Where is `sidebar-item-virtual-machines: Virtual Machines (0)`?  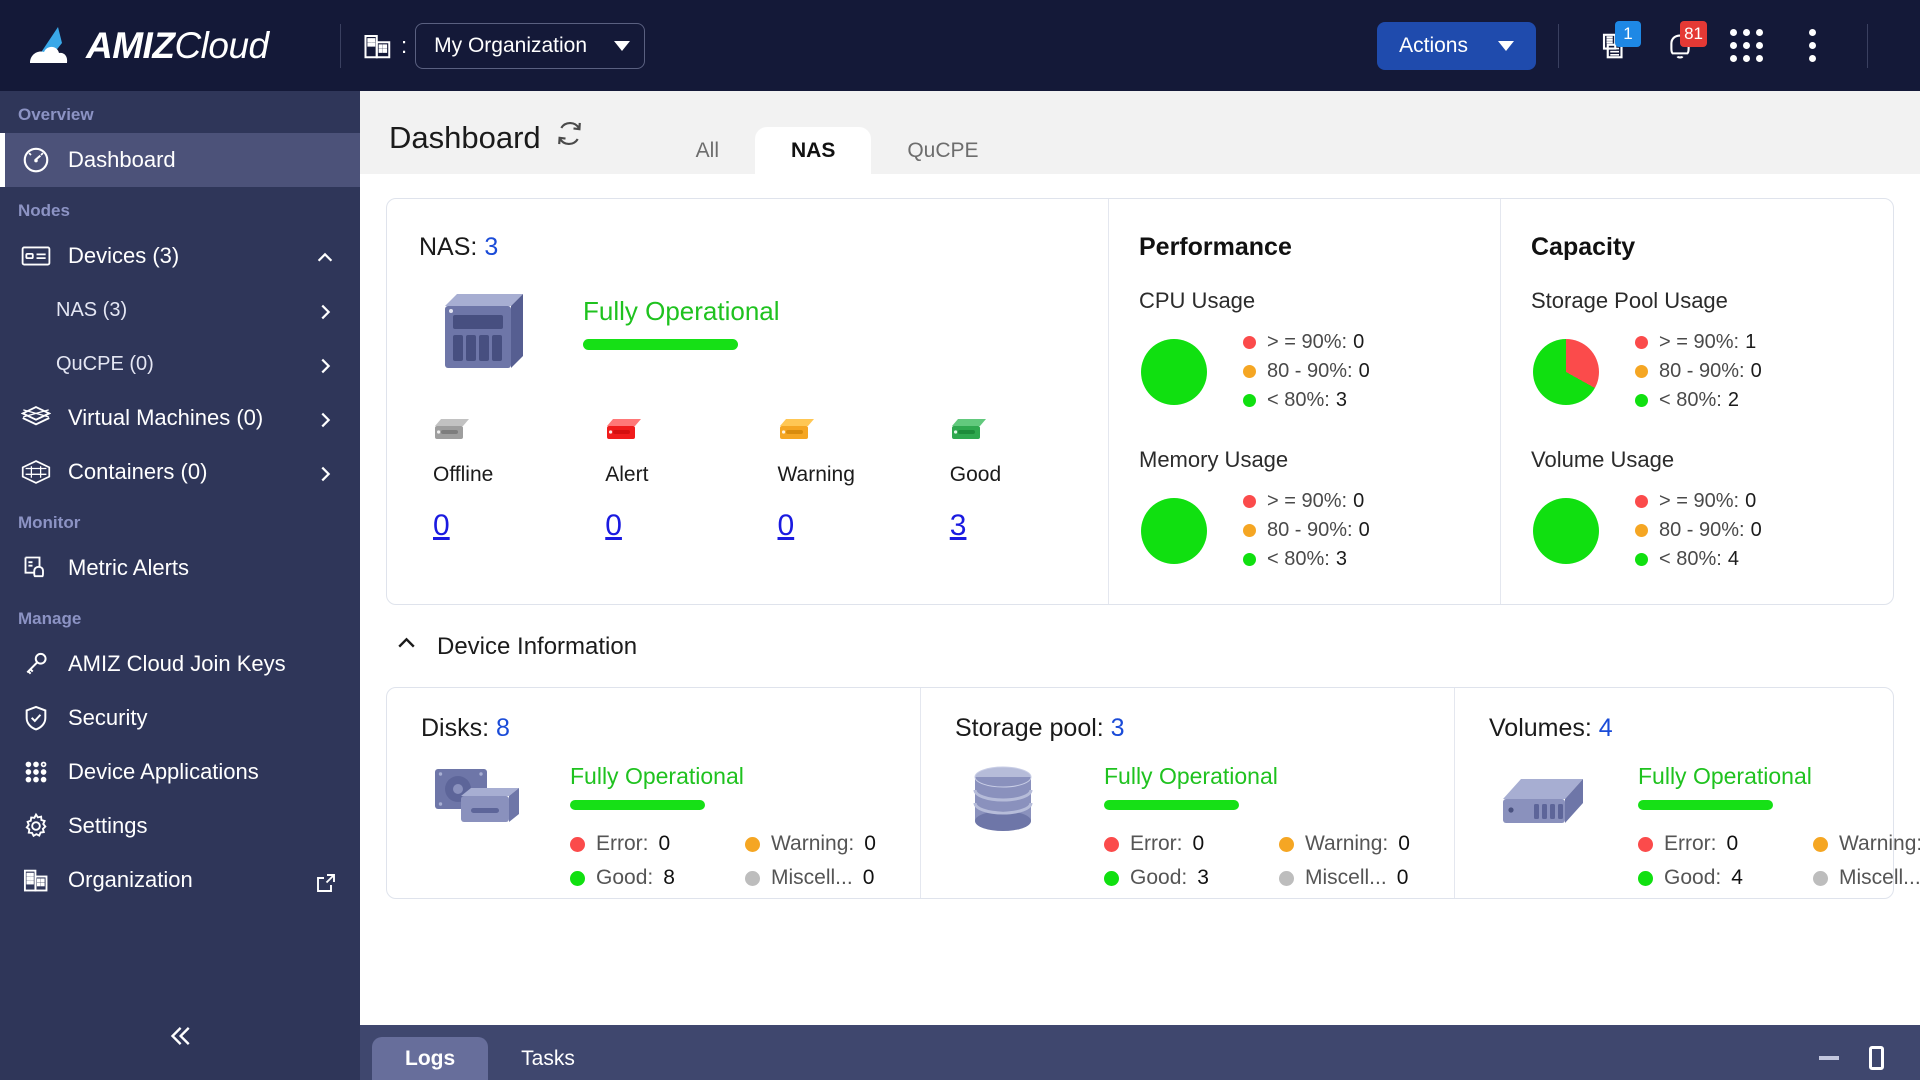
sidebar-item-virtual-machines: Virtual Machines (0) is located at coordinates (180, 418).